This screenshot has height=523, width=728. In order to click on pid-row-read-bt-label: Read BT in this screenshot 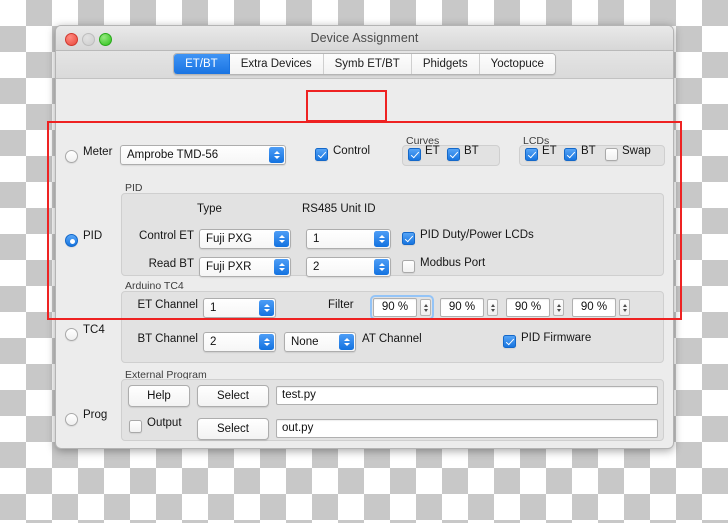, I will do `click(171, 264)`.